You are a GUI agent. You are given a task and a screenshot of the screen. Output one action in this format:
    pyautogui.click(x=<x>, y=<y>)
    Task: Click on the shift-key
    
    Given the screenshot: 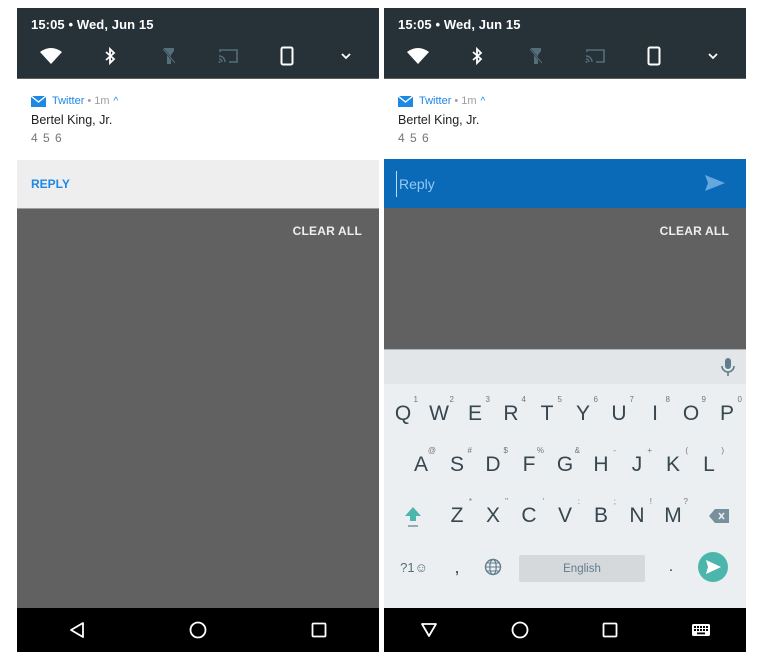 What is the action you would take?
    pyautogui.click(x=413, y=516)
    